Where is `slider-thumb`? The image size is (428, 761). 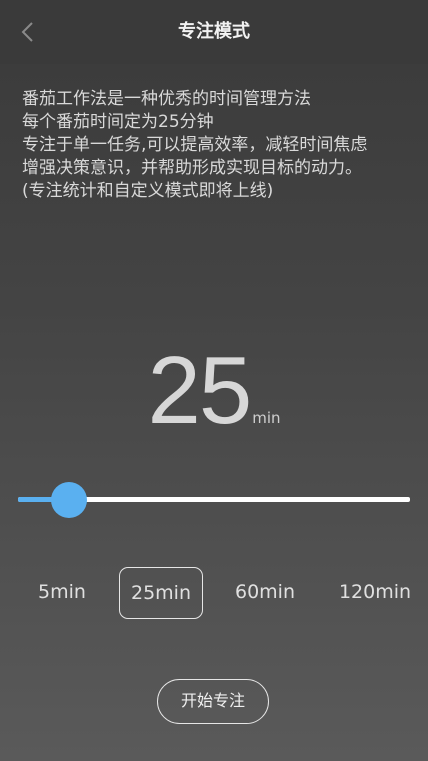 slider-thumb is located at coordinates (69, 500).